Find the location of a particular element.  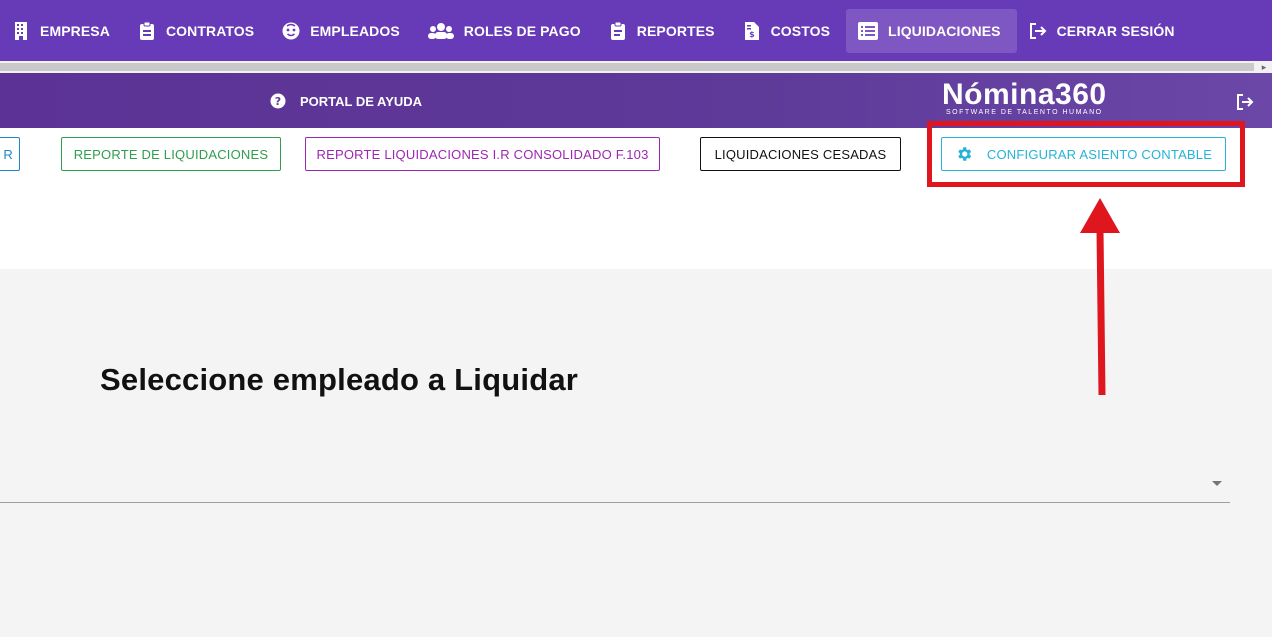

brand-tagline: SOFTWARE DE TALENTO HUMANO is located at coordinates (1024, 112).